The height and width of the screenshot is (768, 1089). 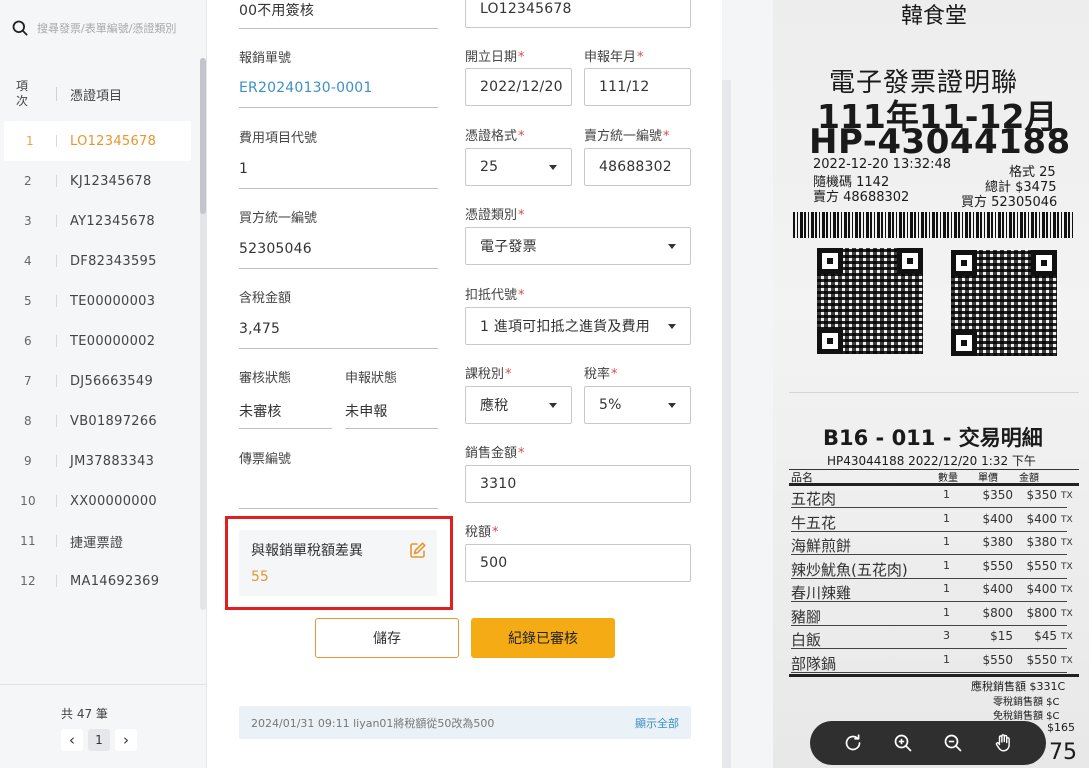 I want to click on receipt-detail-sub: HP43044188 2022/12/20 1:32 下午, so click(x=931, y=461).